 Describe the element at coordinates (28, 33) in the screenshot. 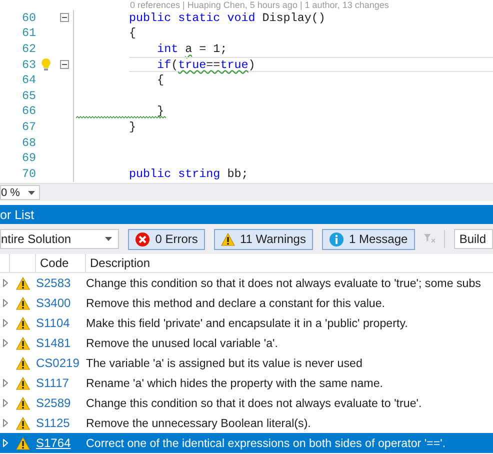

I see `line-number: 61` at that location.